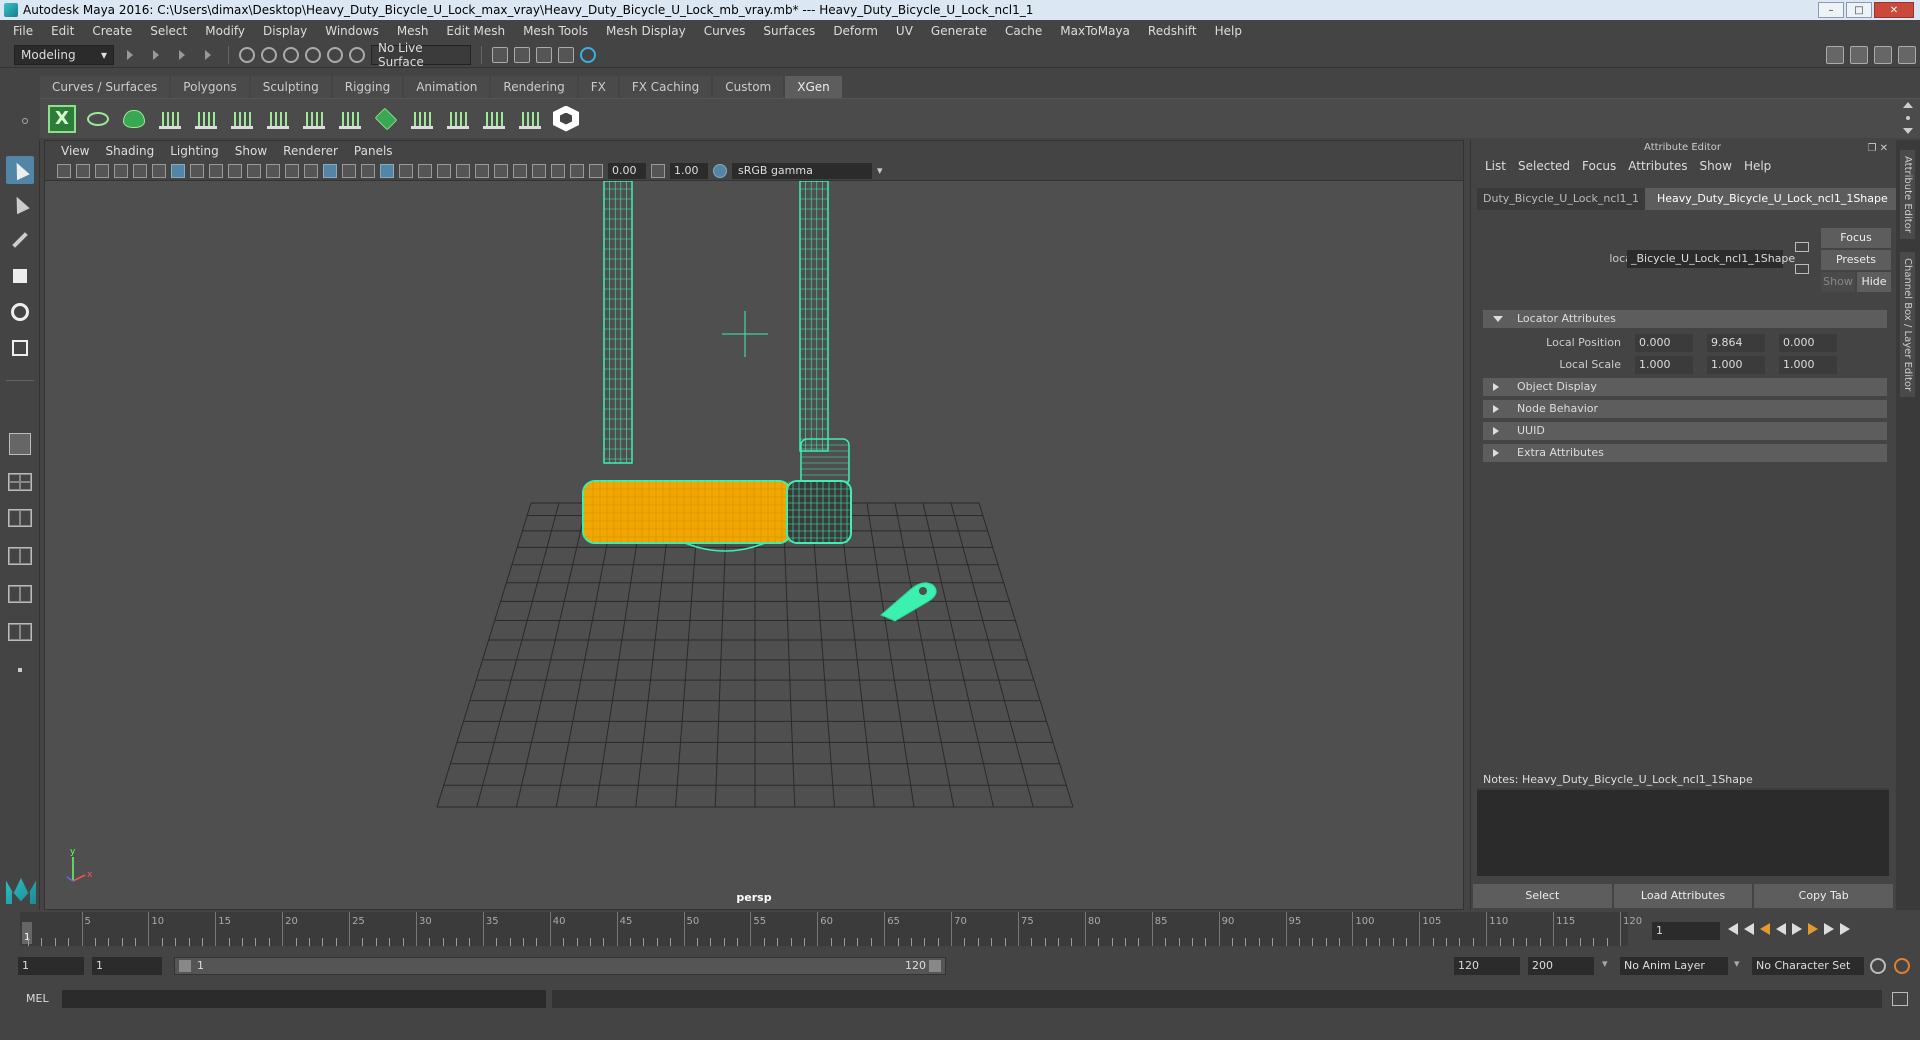 The width and height of the screenshot is (1920, 1040). What do you see at coordinates (291, 54) in the screenshot?
I see `snap-point-icon` at bounding box center [291, 54].